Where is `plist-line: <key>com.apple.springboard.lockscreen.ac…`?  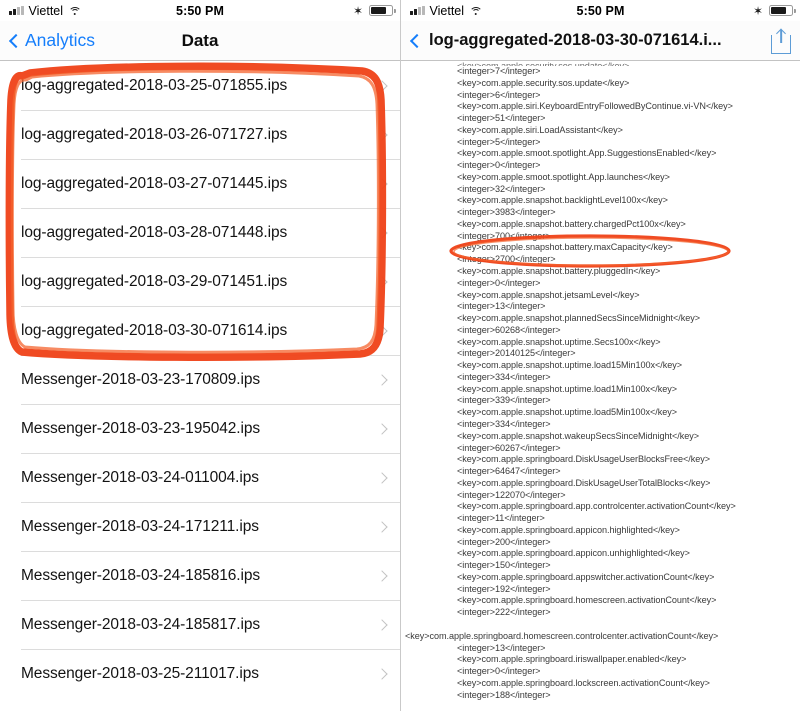
plist-line: <key>com.apple.springboard.lockscreen.ac… is located at coordinates (583, 682).